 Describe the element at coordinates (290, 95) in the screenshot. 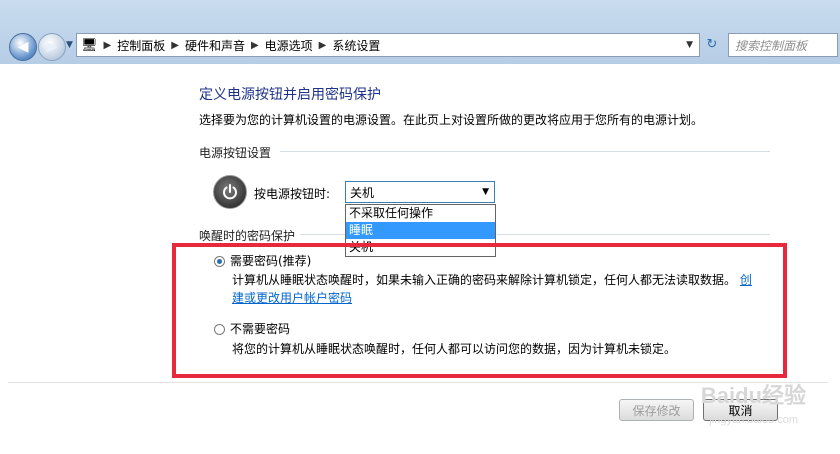

I see `page-title: 定义电源按钮并启用密码保护` at that location.